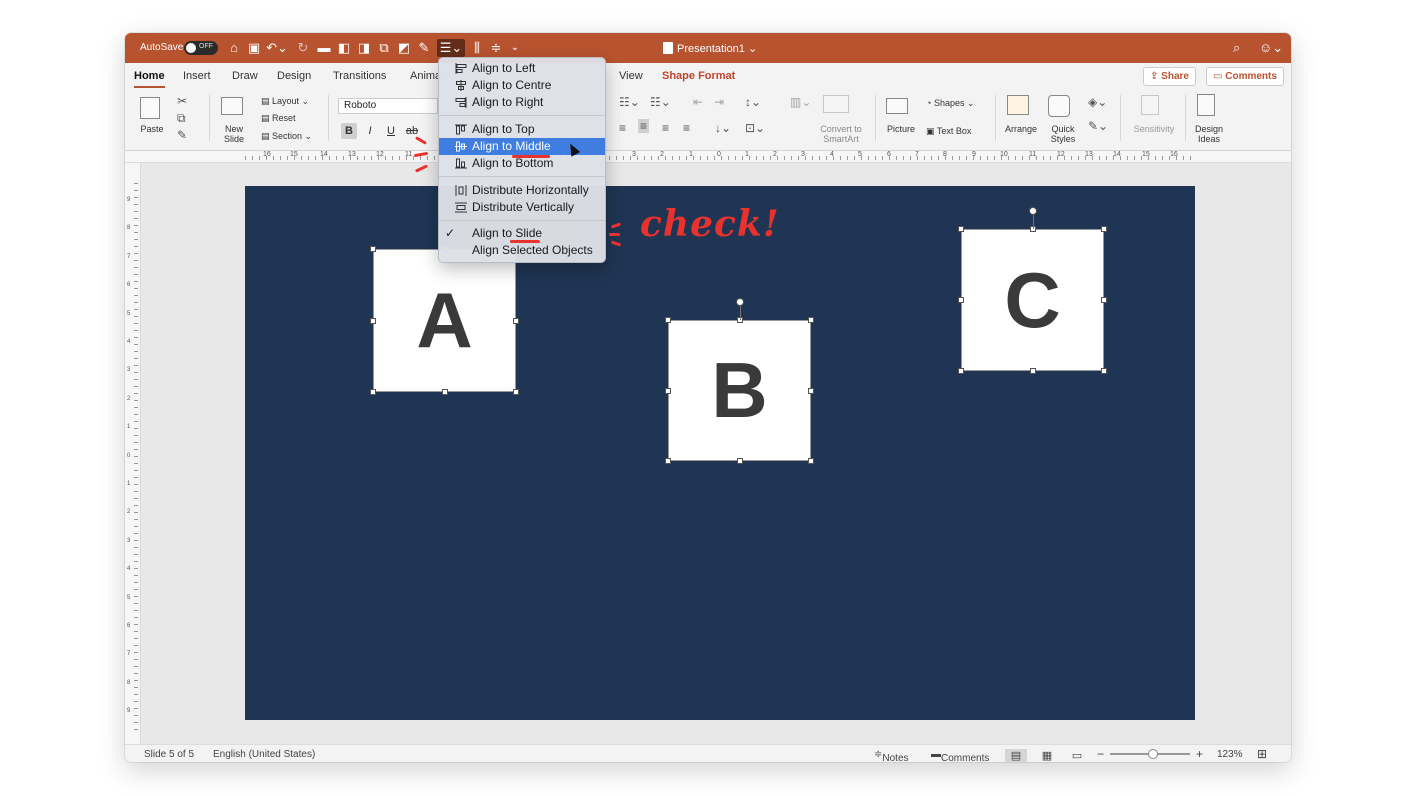 Image resolution: width=1415 pixels, height=796 pixels. I want to click on picture-icon, so click(897, 106).